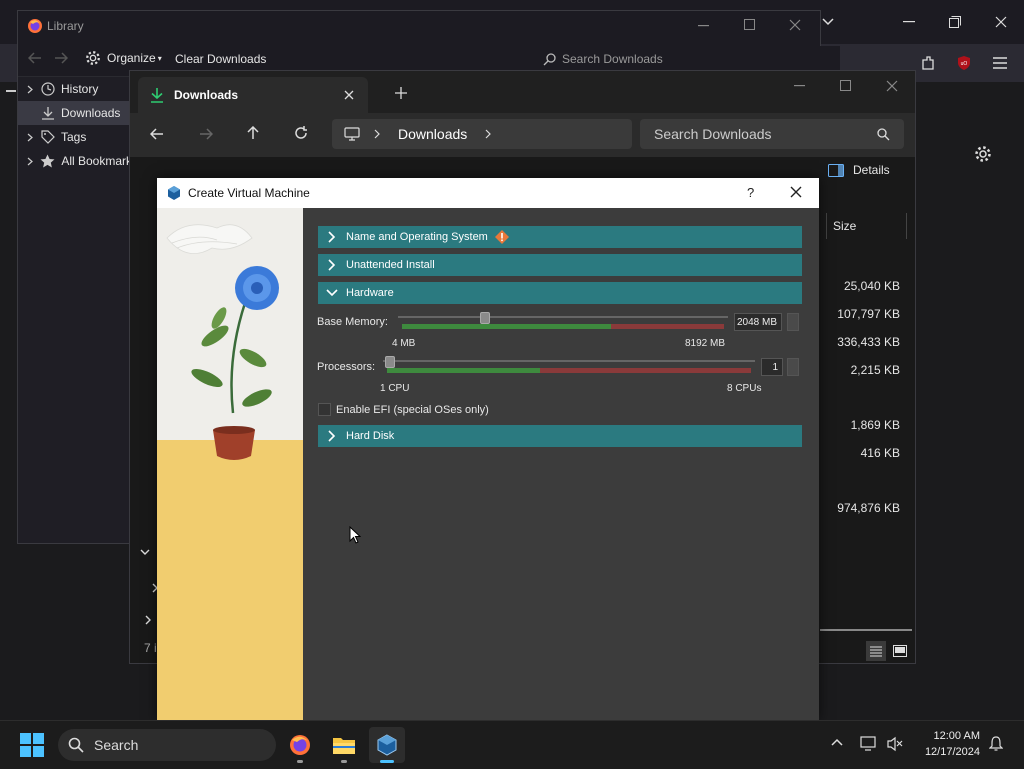 The image size is (1024, 769). I want to click on memory-min-label: 4 MB, so click(404, 343).